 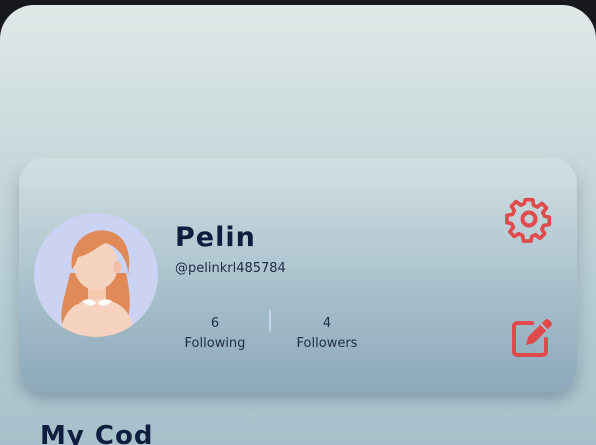 I want to click on following-count: 6, so click(x=215, y=323).